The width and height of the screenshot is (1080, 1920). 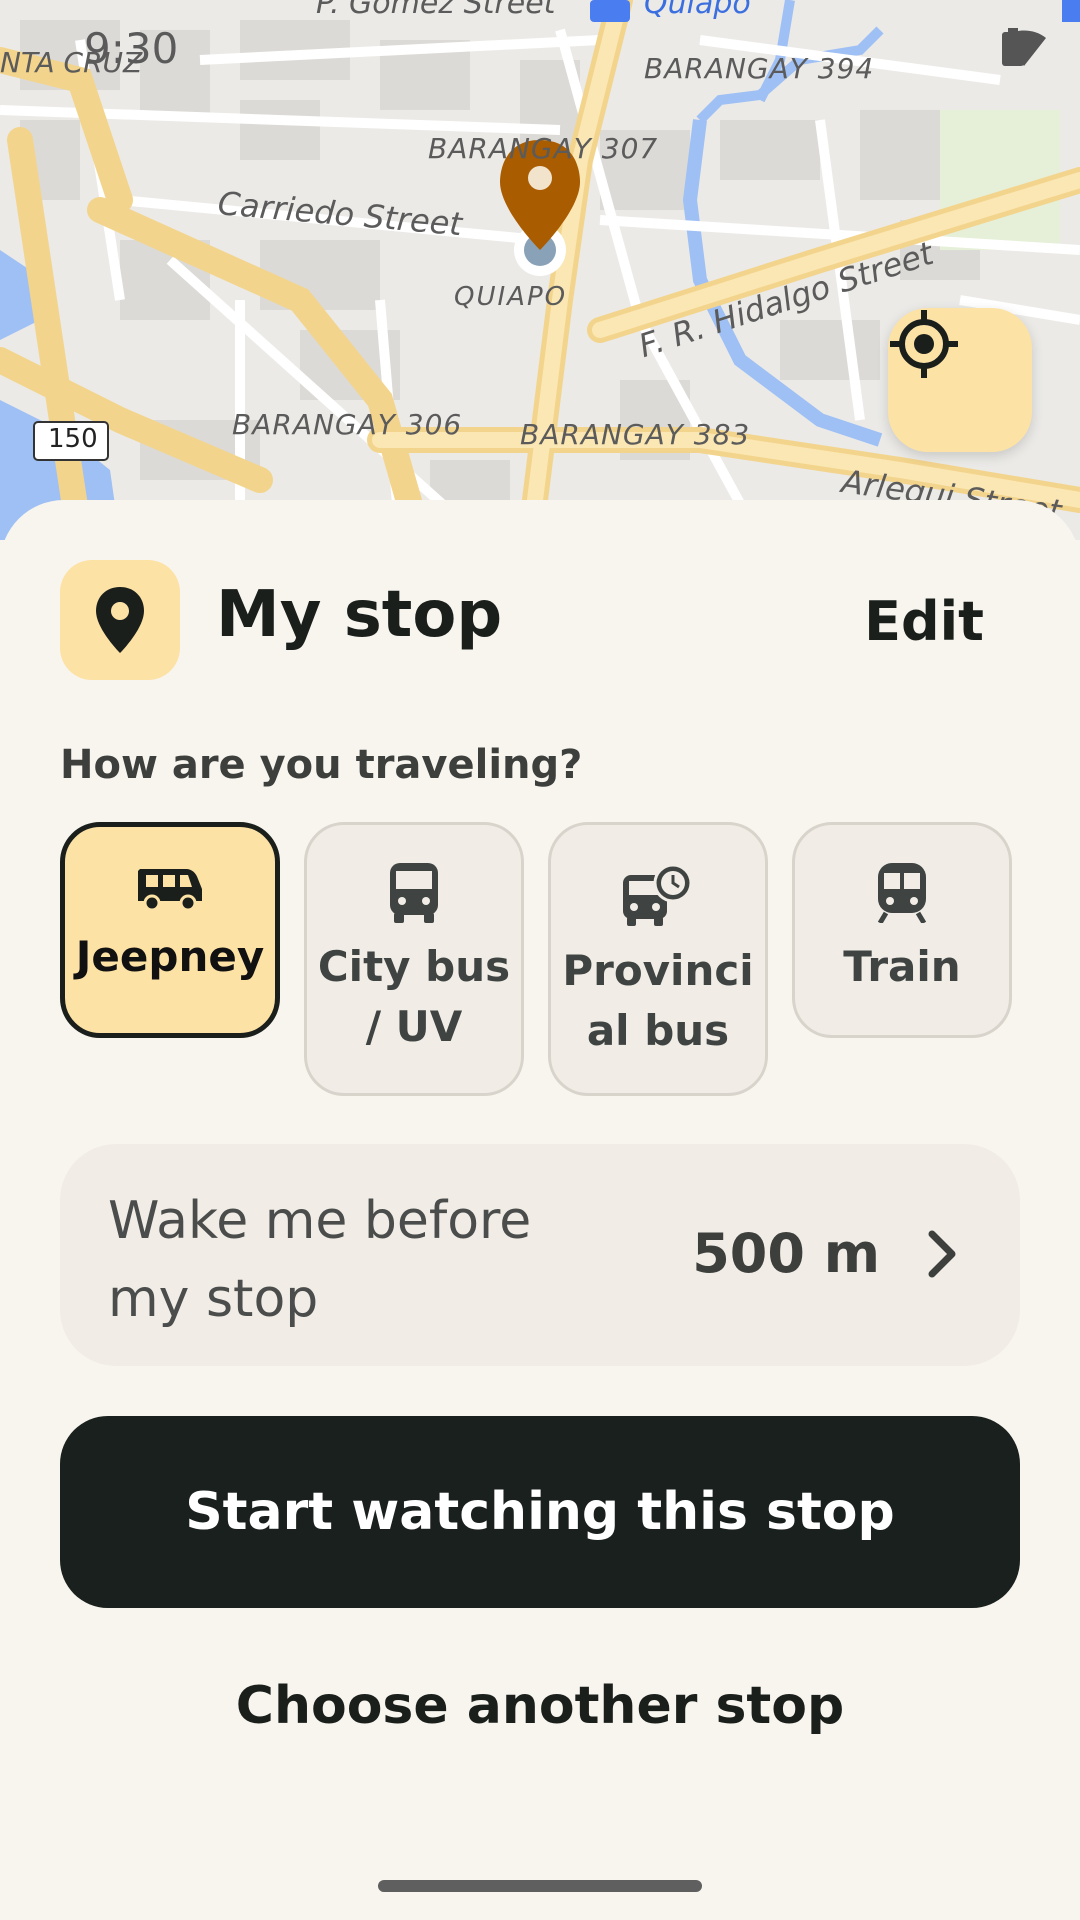 I want to click on map-label-quiapo-poi: Quiapo, so click(x=697, y=10).